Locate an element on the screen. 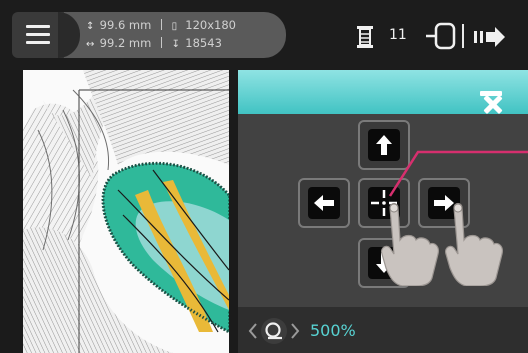 This screenshot has width=528, height=353. width-arrow-icon: ↔ is located at coordinates (90, 44).